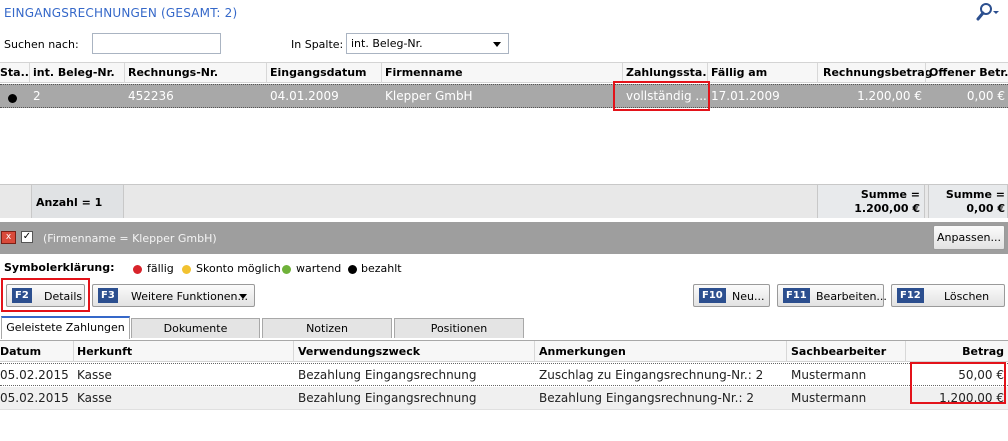 Image resolution: width=1008 pixels, height=441 pixels. I want to click on filter-text: (Firmenname = Klepper GmbH), so click(130, 238).